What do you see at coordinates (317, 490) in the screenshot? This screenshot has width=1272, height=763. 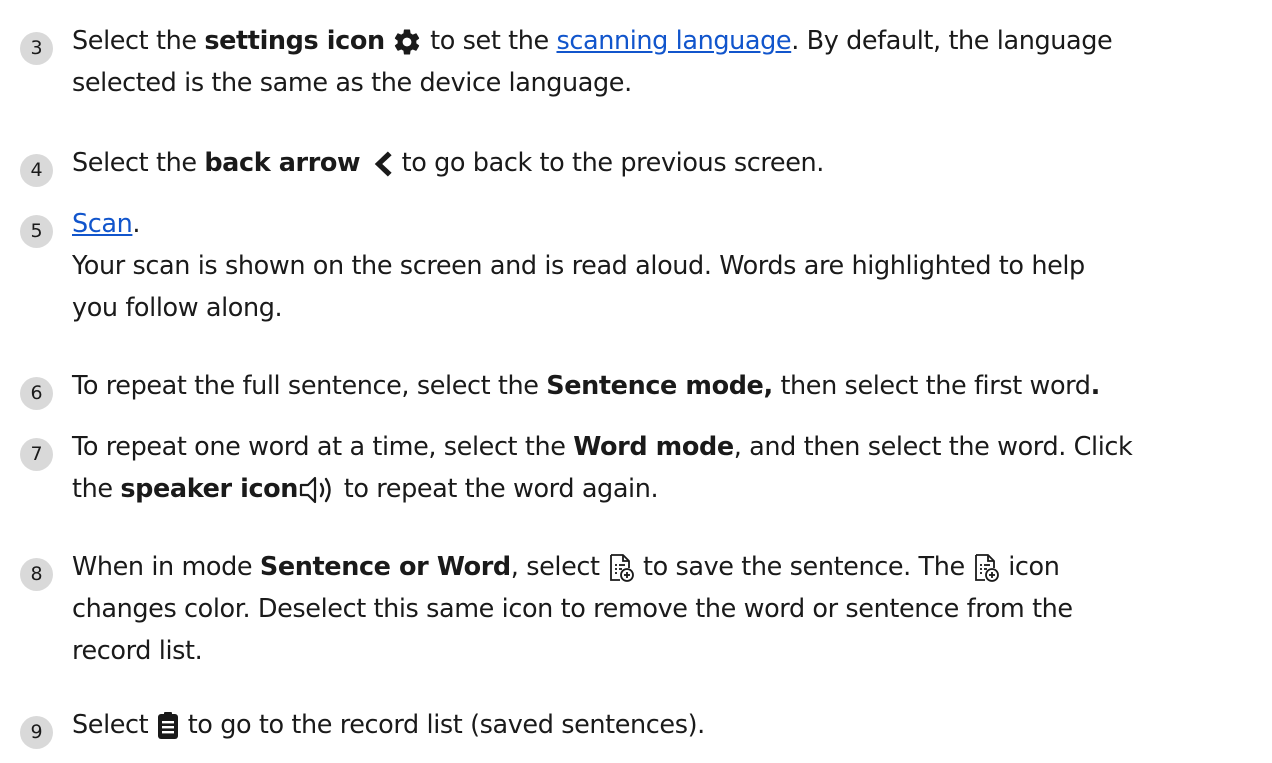 I see `speaker-icon` at bounding box center [317, 490].